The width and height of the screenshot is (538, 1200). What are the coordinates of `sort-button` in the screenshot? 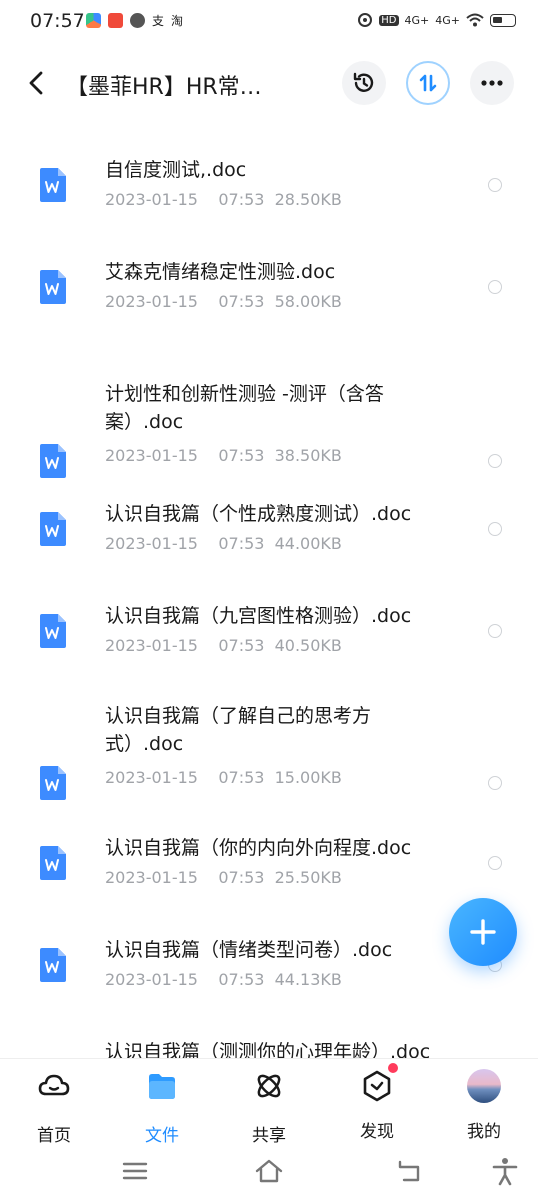 It's located at (428, 83).